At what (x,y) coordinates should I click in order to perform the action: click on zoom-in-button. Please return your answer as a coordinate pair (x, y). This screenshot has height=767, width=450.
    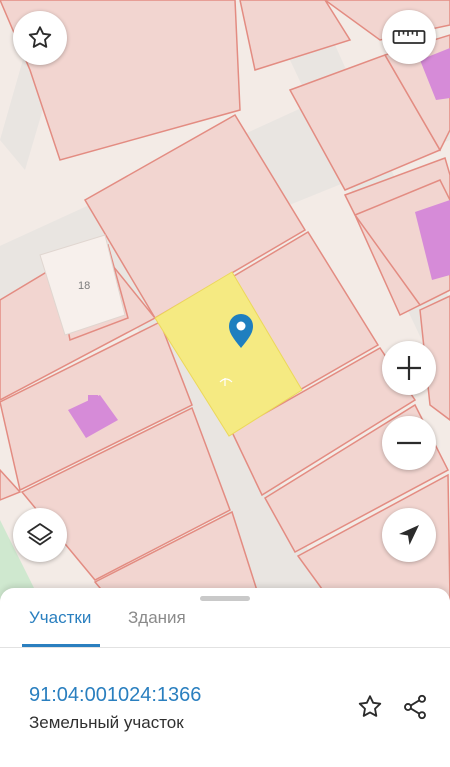
    Looking at the image, I should click on (409, 368).